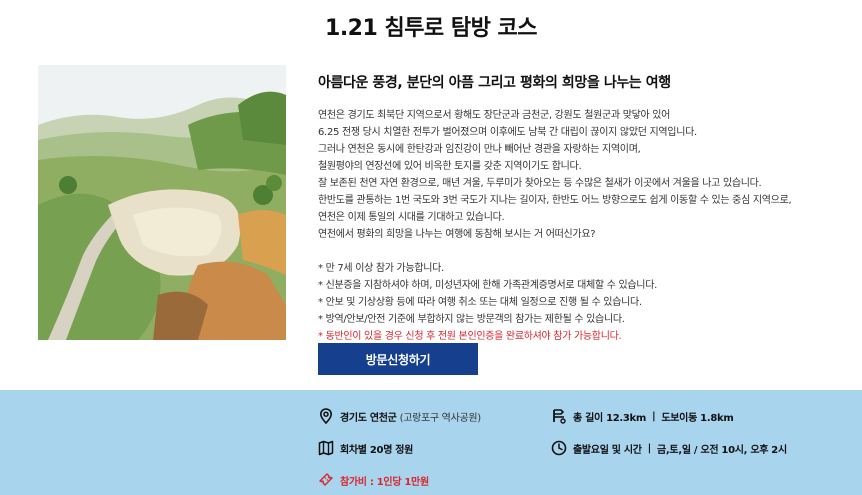 The image size is (862, 495). Describe the element at coordinates (494, 83) in the screenshot. I see `course-subtitle: 아름다운 풍경, 분단의 아픔 그리고 평화의 희망을 나누는 여행` at that location.